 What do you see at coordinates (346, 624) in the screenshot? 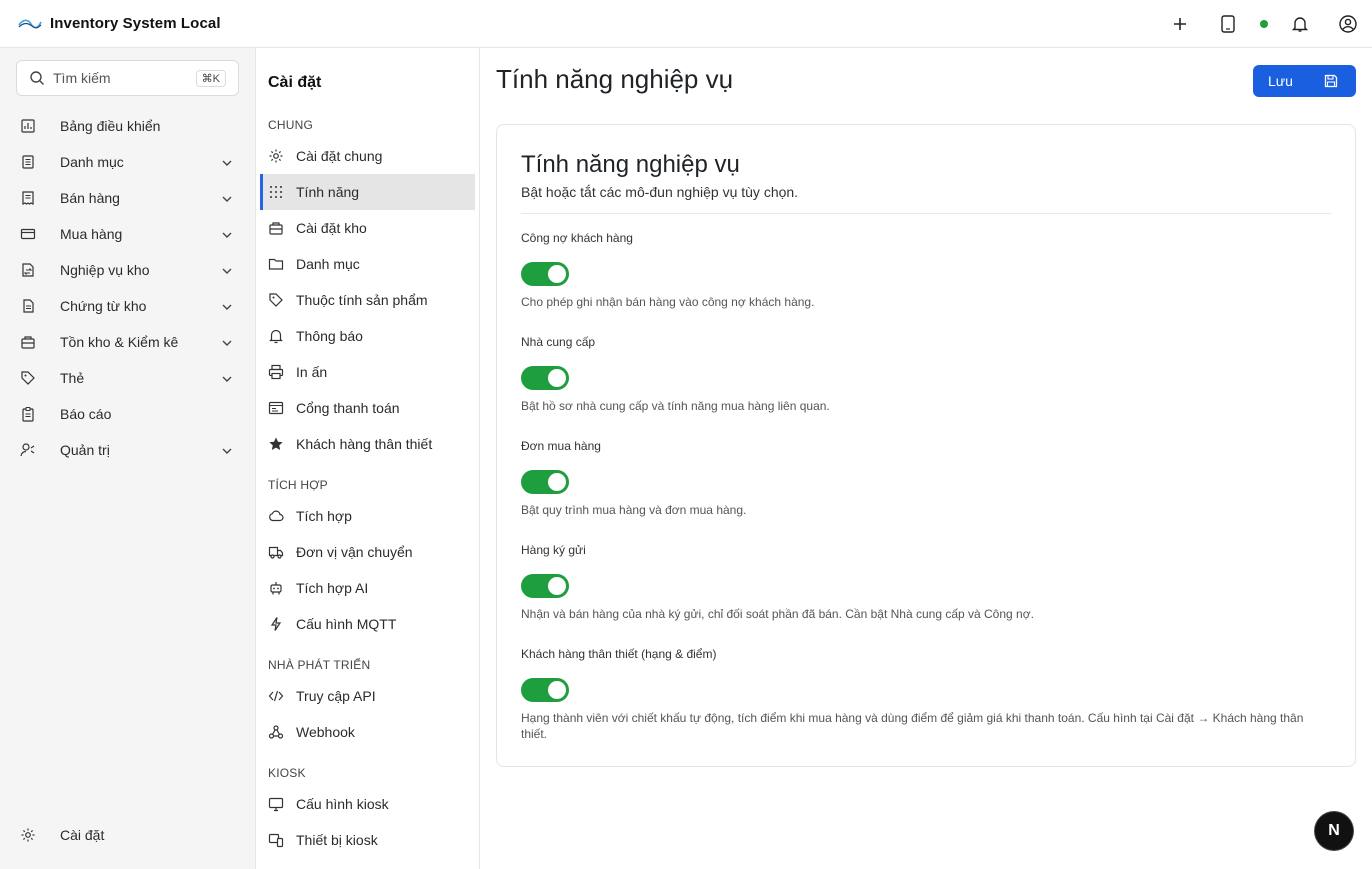
I see `settings-item-label: Cấu hình MQTT` at bounding box center [346, 624].